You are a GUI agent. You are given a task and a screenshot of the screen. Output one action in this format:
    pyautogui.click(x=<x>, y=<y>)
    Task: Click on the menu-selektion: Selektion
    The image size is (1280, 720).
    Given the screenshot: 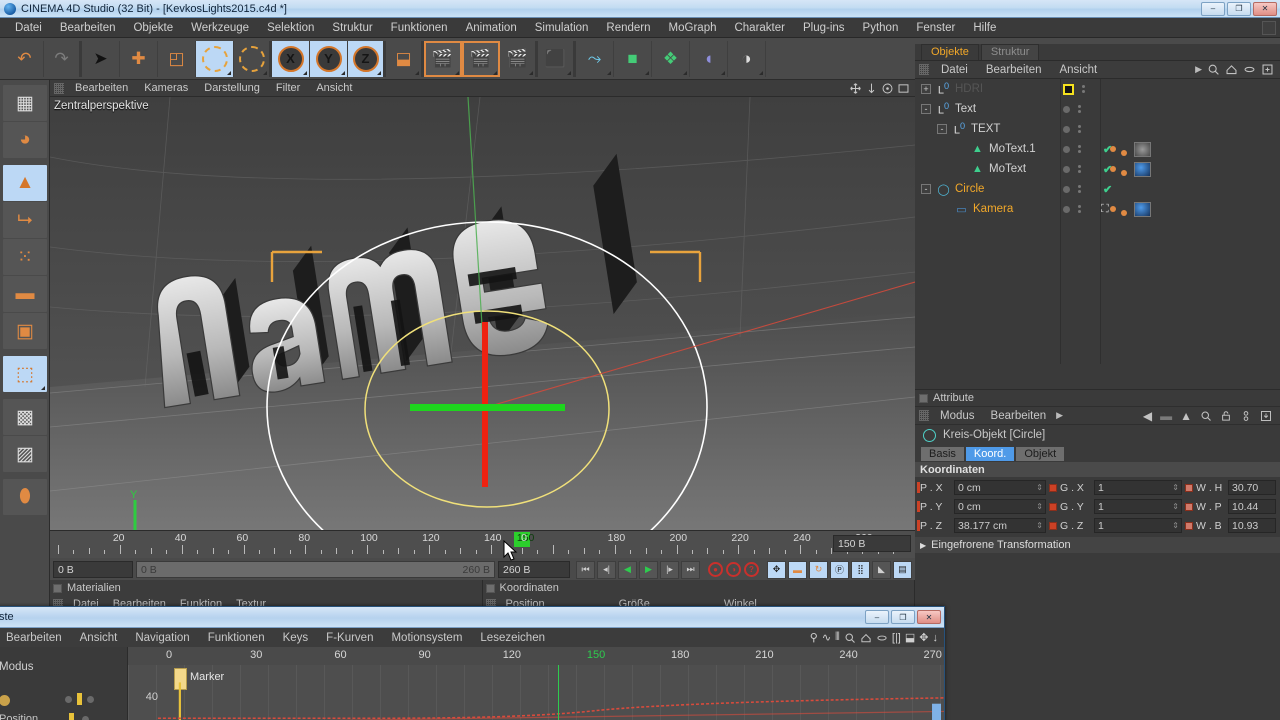 What is the action you would take?
    pyautogui.click(x=290, y=28)
    